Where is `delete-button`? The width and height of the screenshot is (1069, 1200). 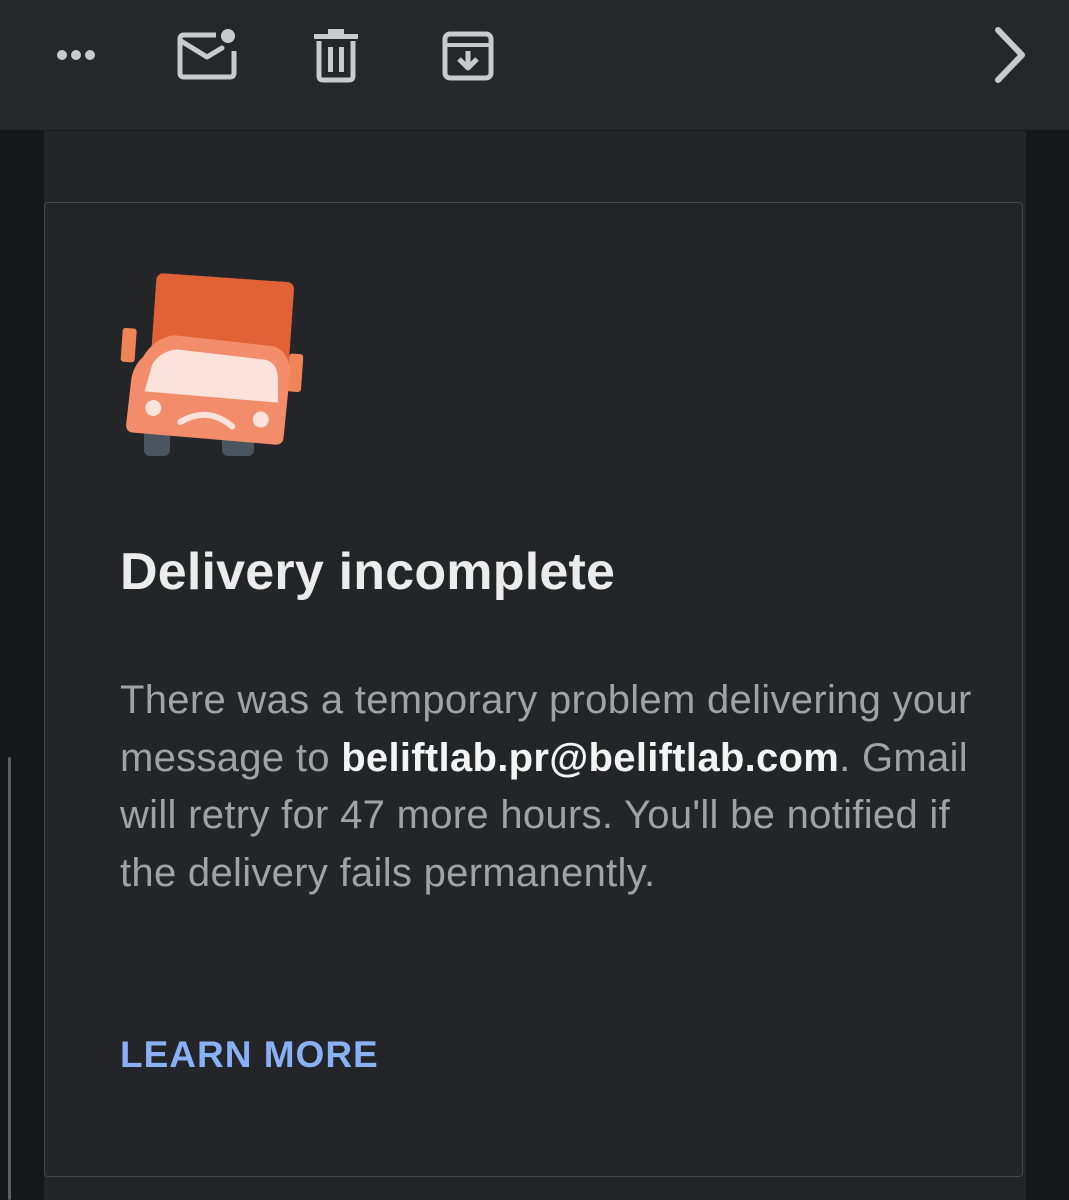
delete-button is located at coordinates (336, 55).